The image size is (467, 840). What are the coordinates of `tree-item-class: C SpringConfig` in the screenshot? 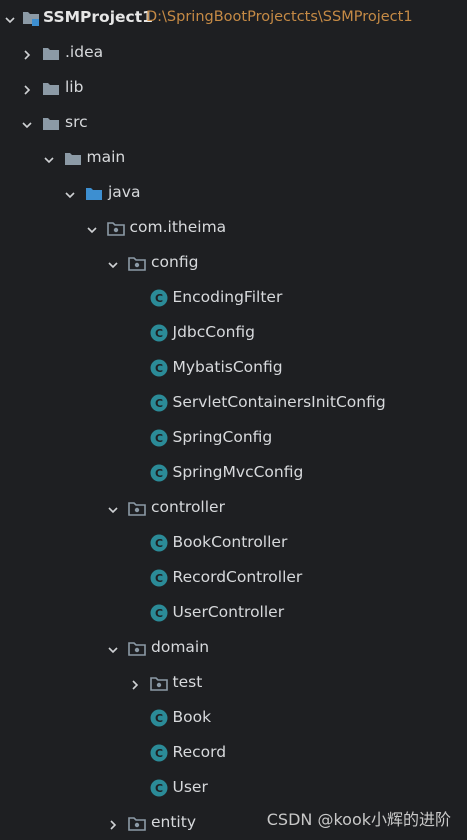 It's located at (233, 437).